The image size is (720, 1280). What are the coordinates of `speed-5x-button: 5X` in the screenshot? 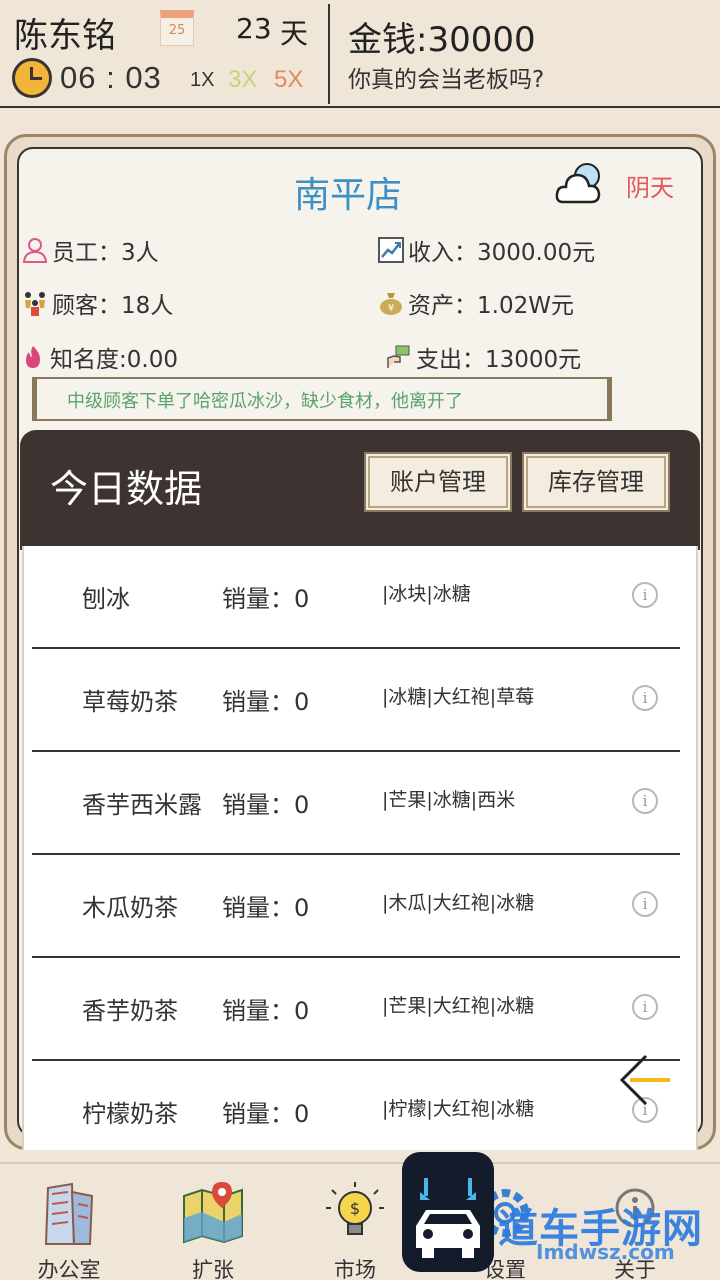 It's located at (288, 80).